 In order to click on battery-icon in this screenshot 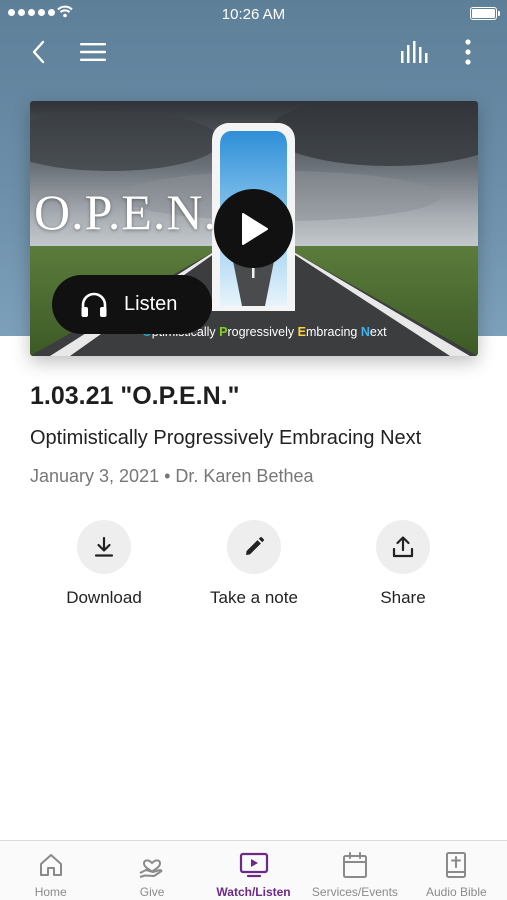, I will do `click(485, 13)`.